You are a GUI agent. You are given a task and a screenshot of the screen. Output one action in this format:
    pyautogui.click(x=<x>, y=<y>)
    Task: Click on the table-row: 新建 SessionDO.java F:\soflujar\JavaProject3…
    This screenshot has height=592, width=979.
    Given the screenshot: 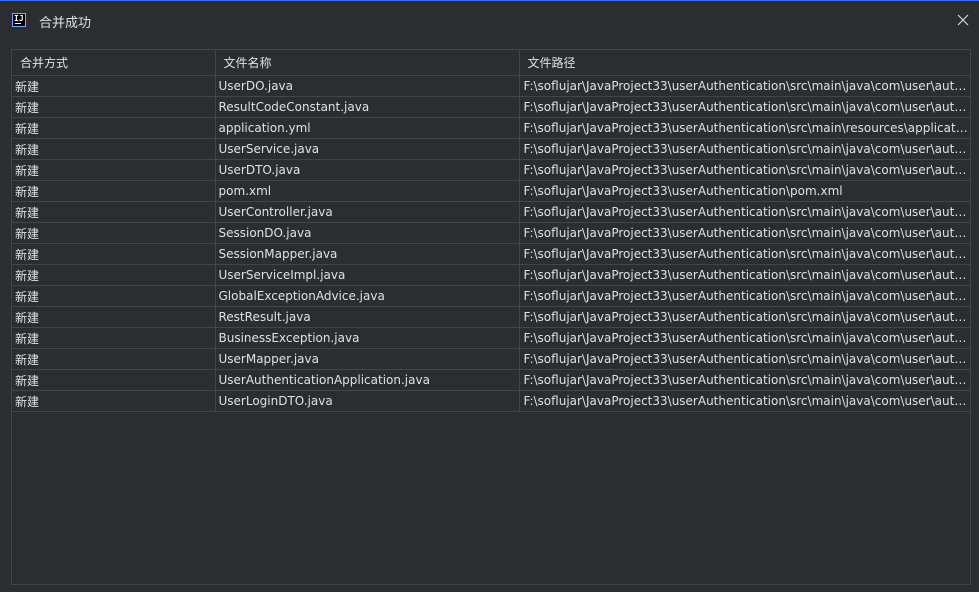 What is the action you would take?
    pyautogui.click(x=491, y=233)
    